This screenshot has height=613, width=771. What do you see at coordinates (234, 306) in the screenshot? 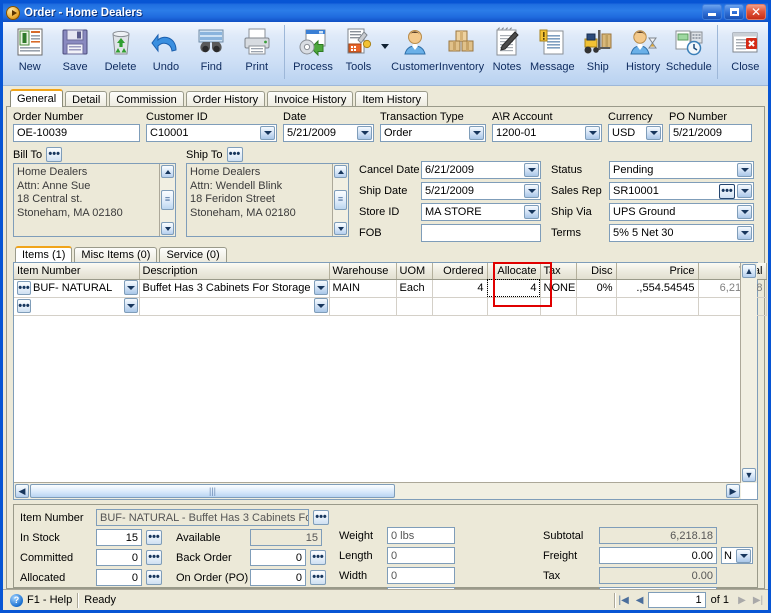
I see `cell-description` at bounding box center [234, 306].